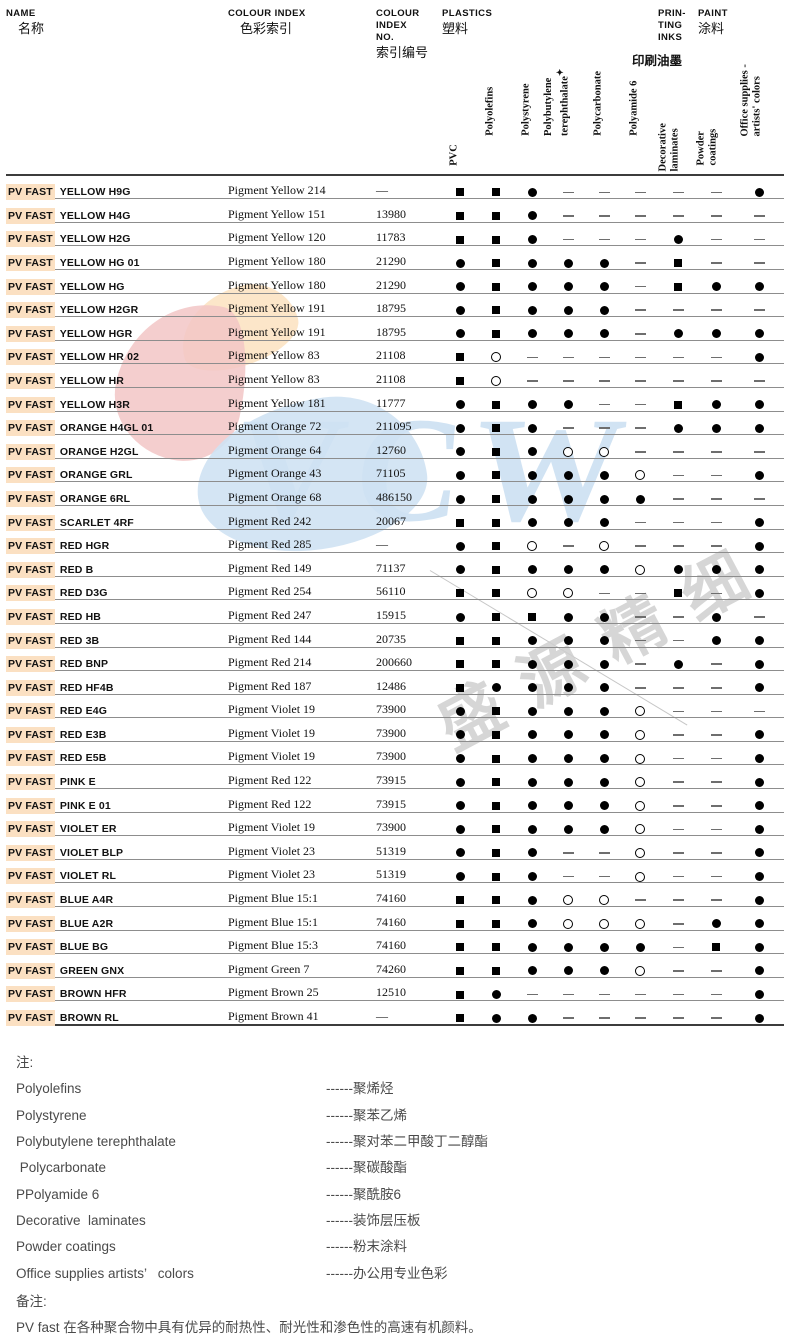  I want to click on cell-colour-index-no: 74160, so click(409, 918).